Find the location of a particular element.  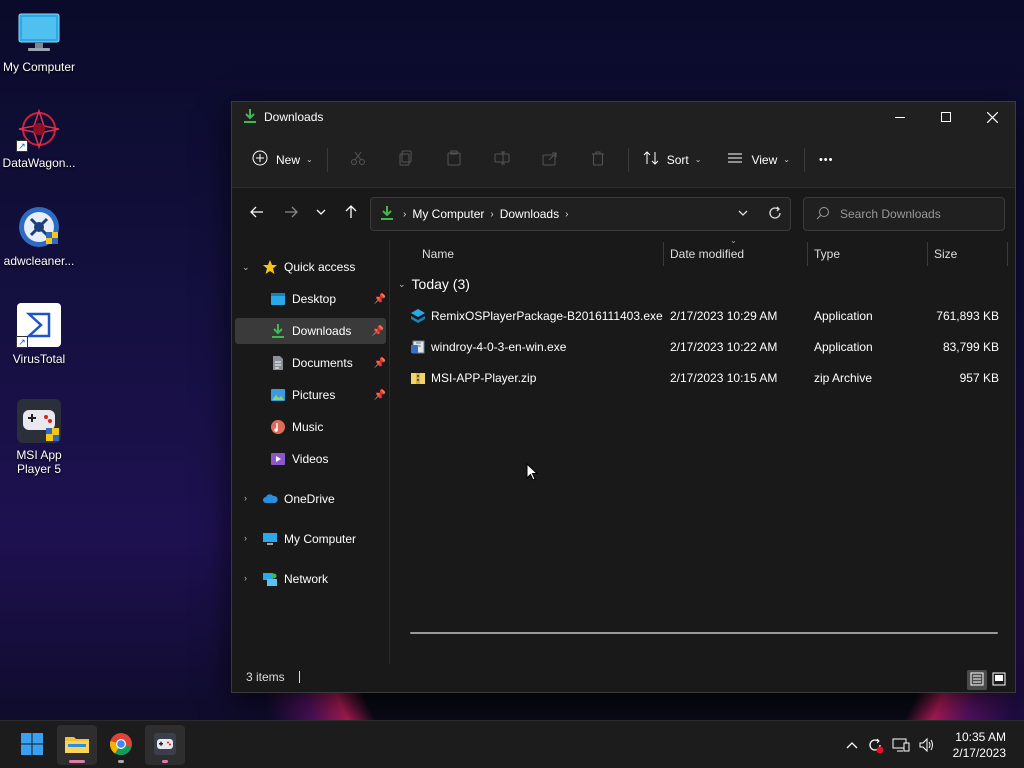

nav-network: Network is located at coordinates (322, 579).